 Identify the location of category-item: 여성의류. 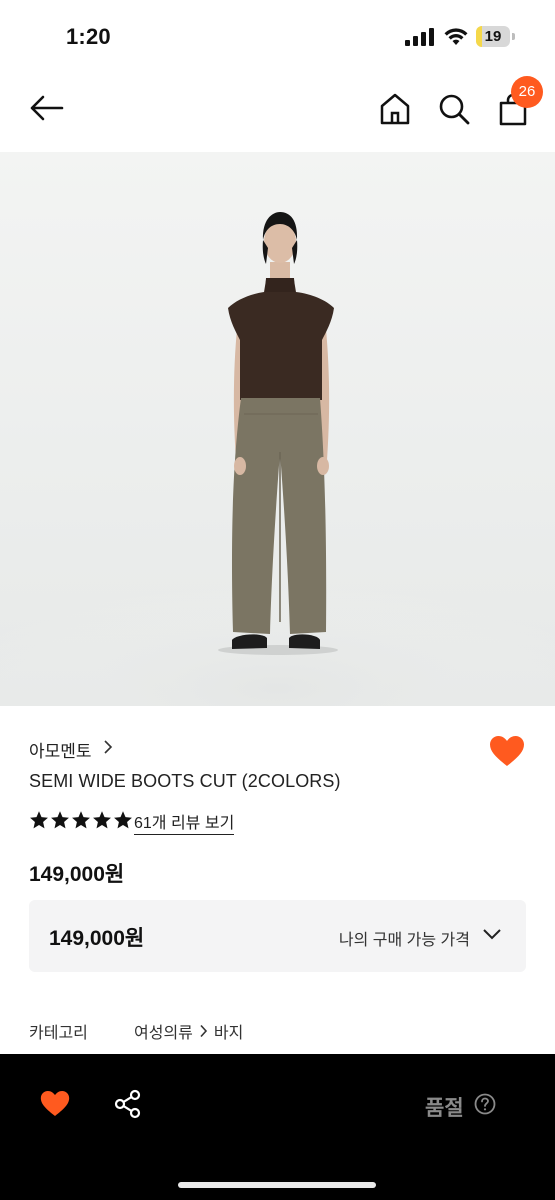
(163, 1031).